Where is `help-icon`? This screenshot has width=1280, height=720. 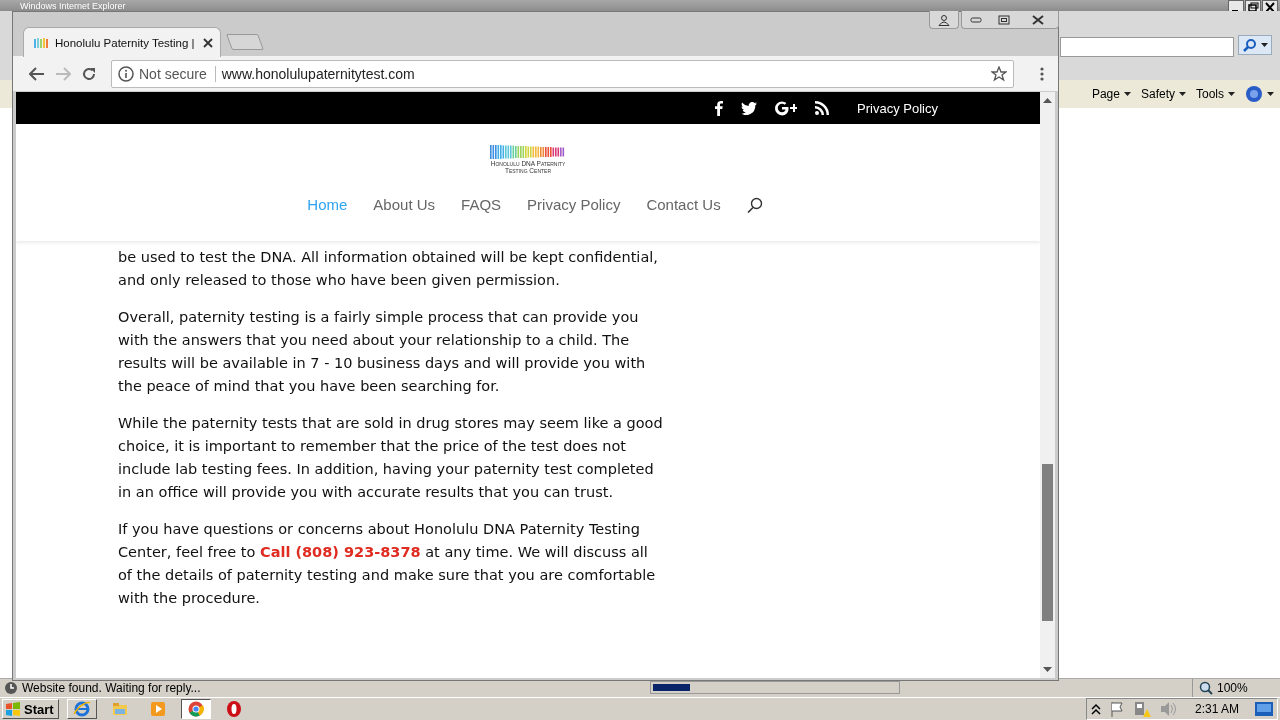 help-icon is located at coordinates (1254, 94).